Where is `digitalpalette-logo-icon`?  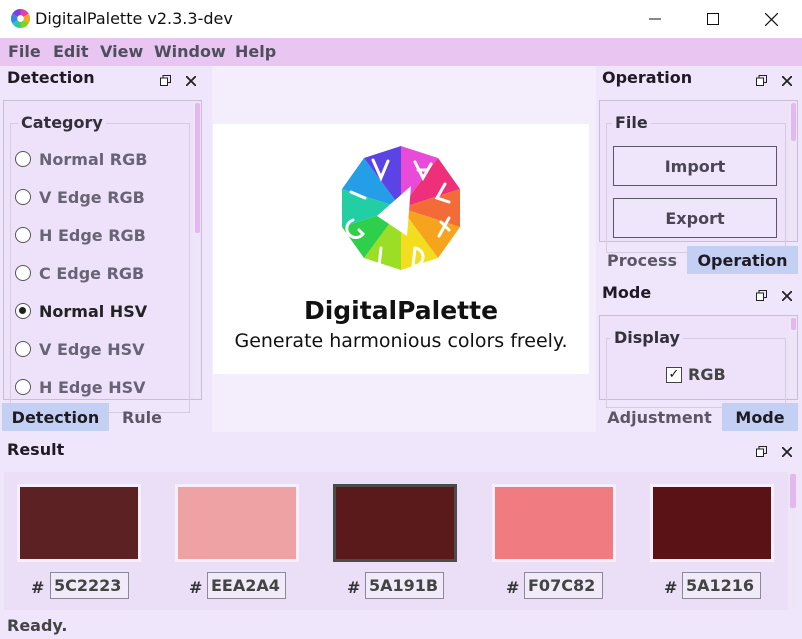
digitalpalette-logo-icon is located at coordinates (401, 208).